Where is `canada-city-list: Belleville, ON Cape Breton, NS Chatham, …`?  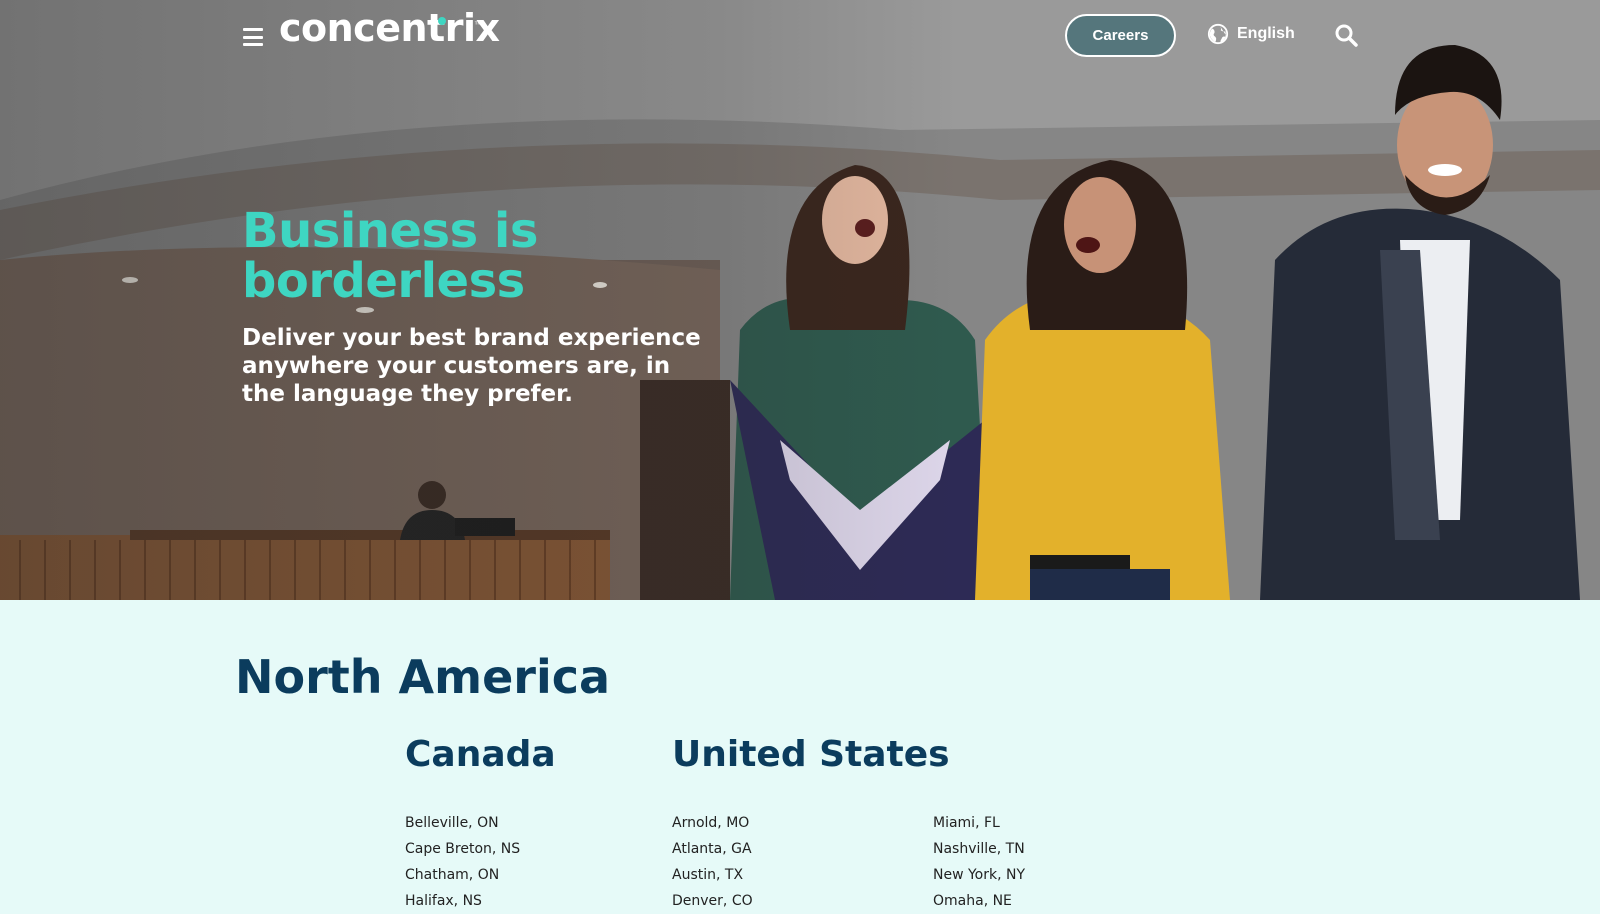
canada-city-list: Belleville, ON Cape Breton, NS Chatham, … is located at coordinates (462, 862).